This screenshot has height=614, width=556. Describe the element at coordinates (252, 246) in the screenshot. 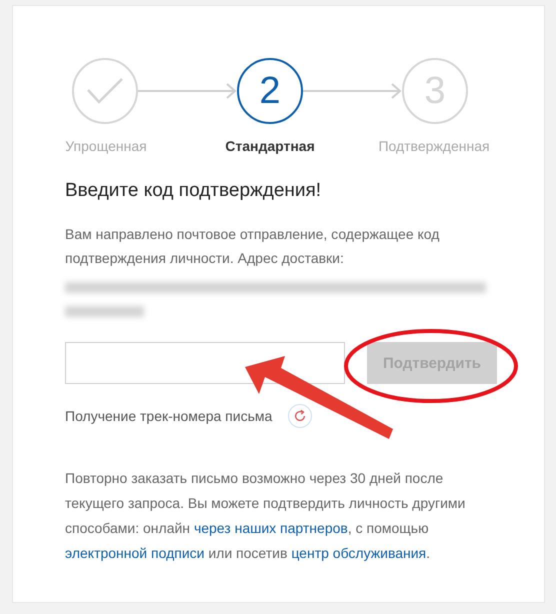

I see `message-text: Вам направлено почтовое отправление, содержащее код подтверждения личности. Адрес доставки:` at that location.